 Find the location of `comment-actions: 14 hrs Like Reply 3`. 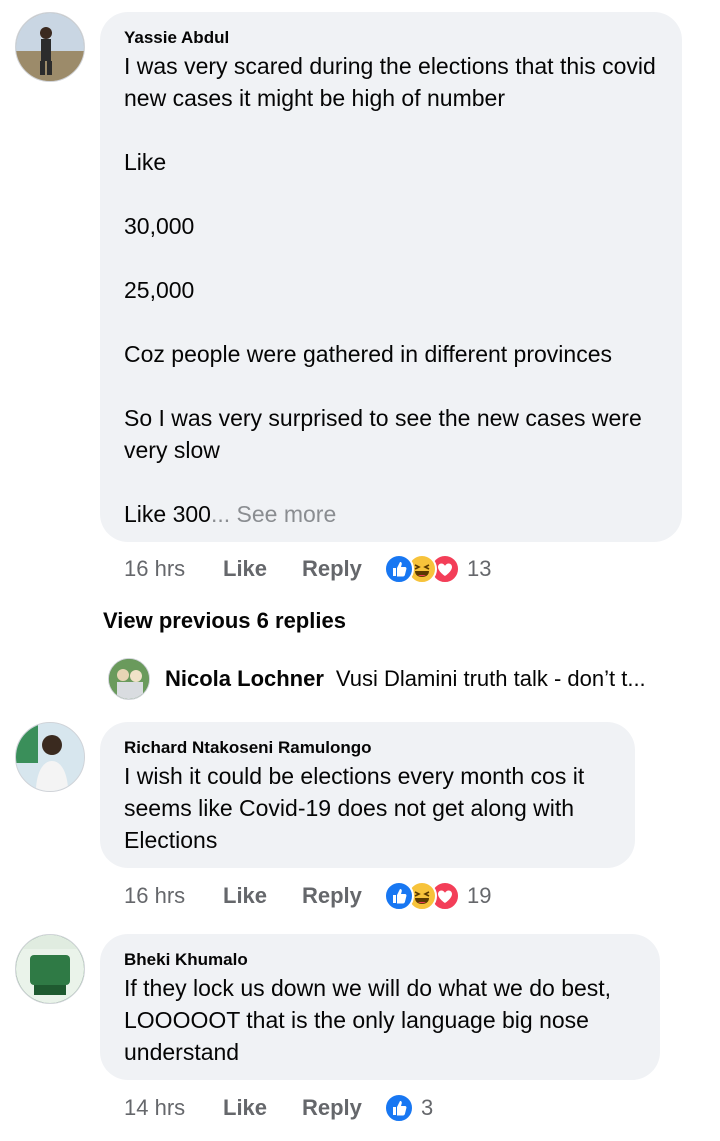

comment-actions: 14 hrs Like Reply 3 is located at coordinates (278, 1108).